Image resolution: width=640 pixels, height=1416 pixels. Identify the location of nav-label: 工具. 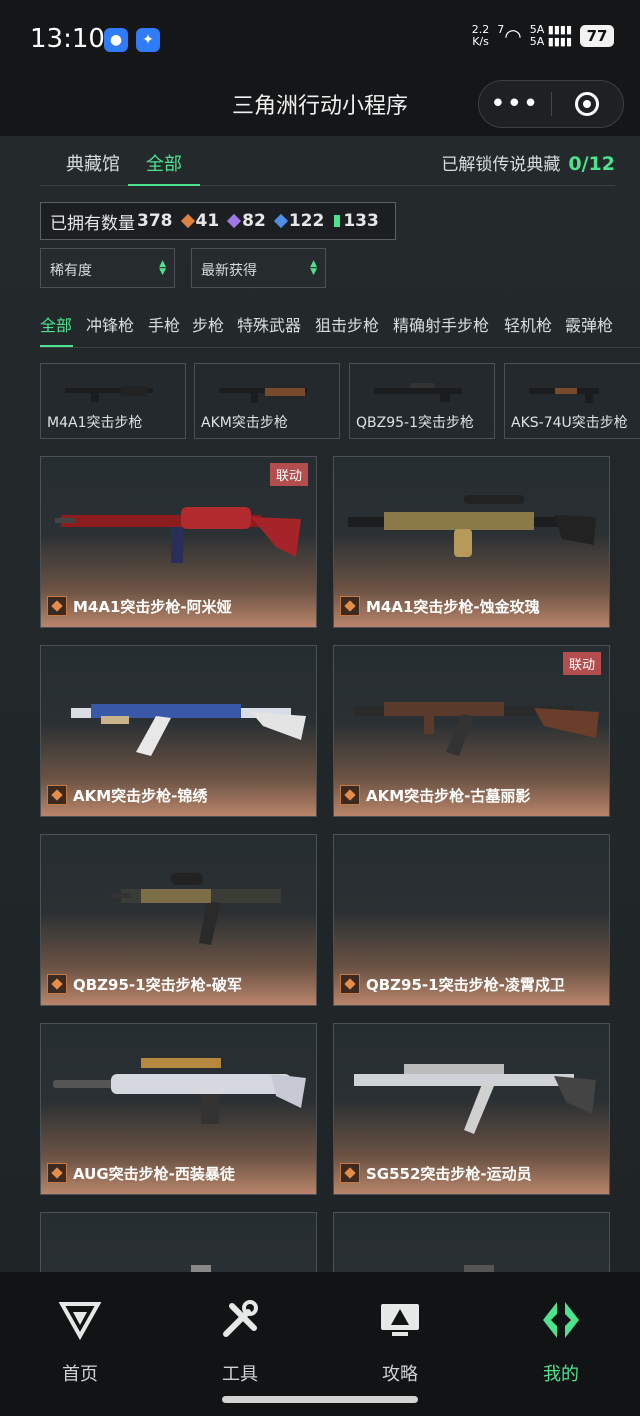
(240, 1374).